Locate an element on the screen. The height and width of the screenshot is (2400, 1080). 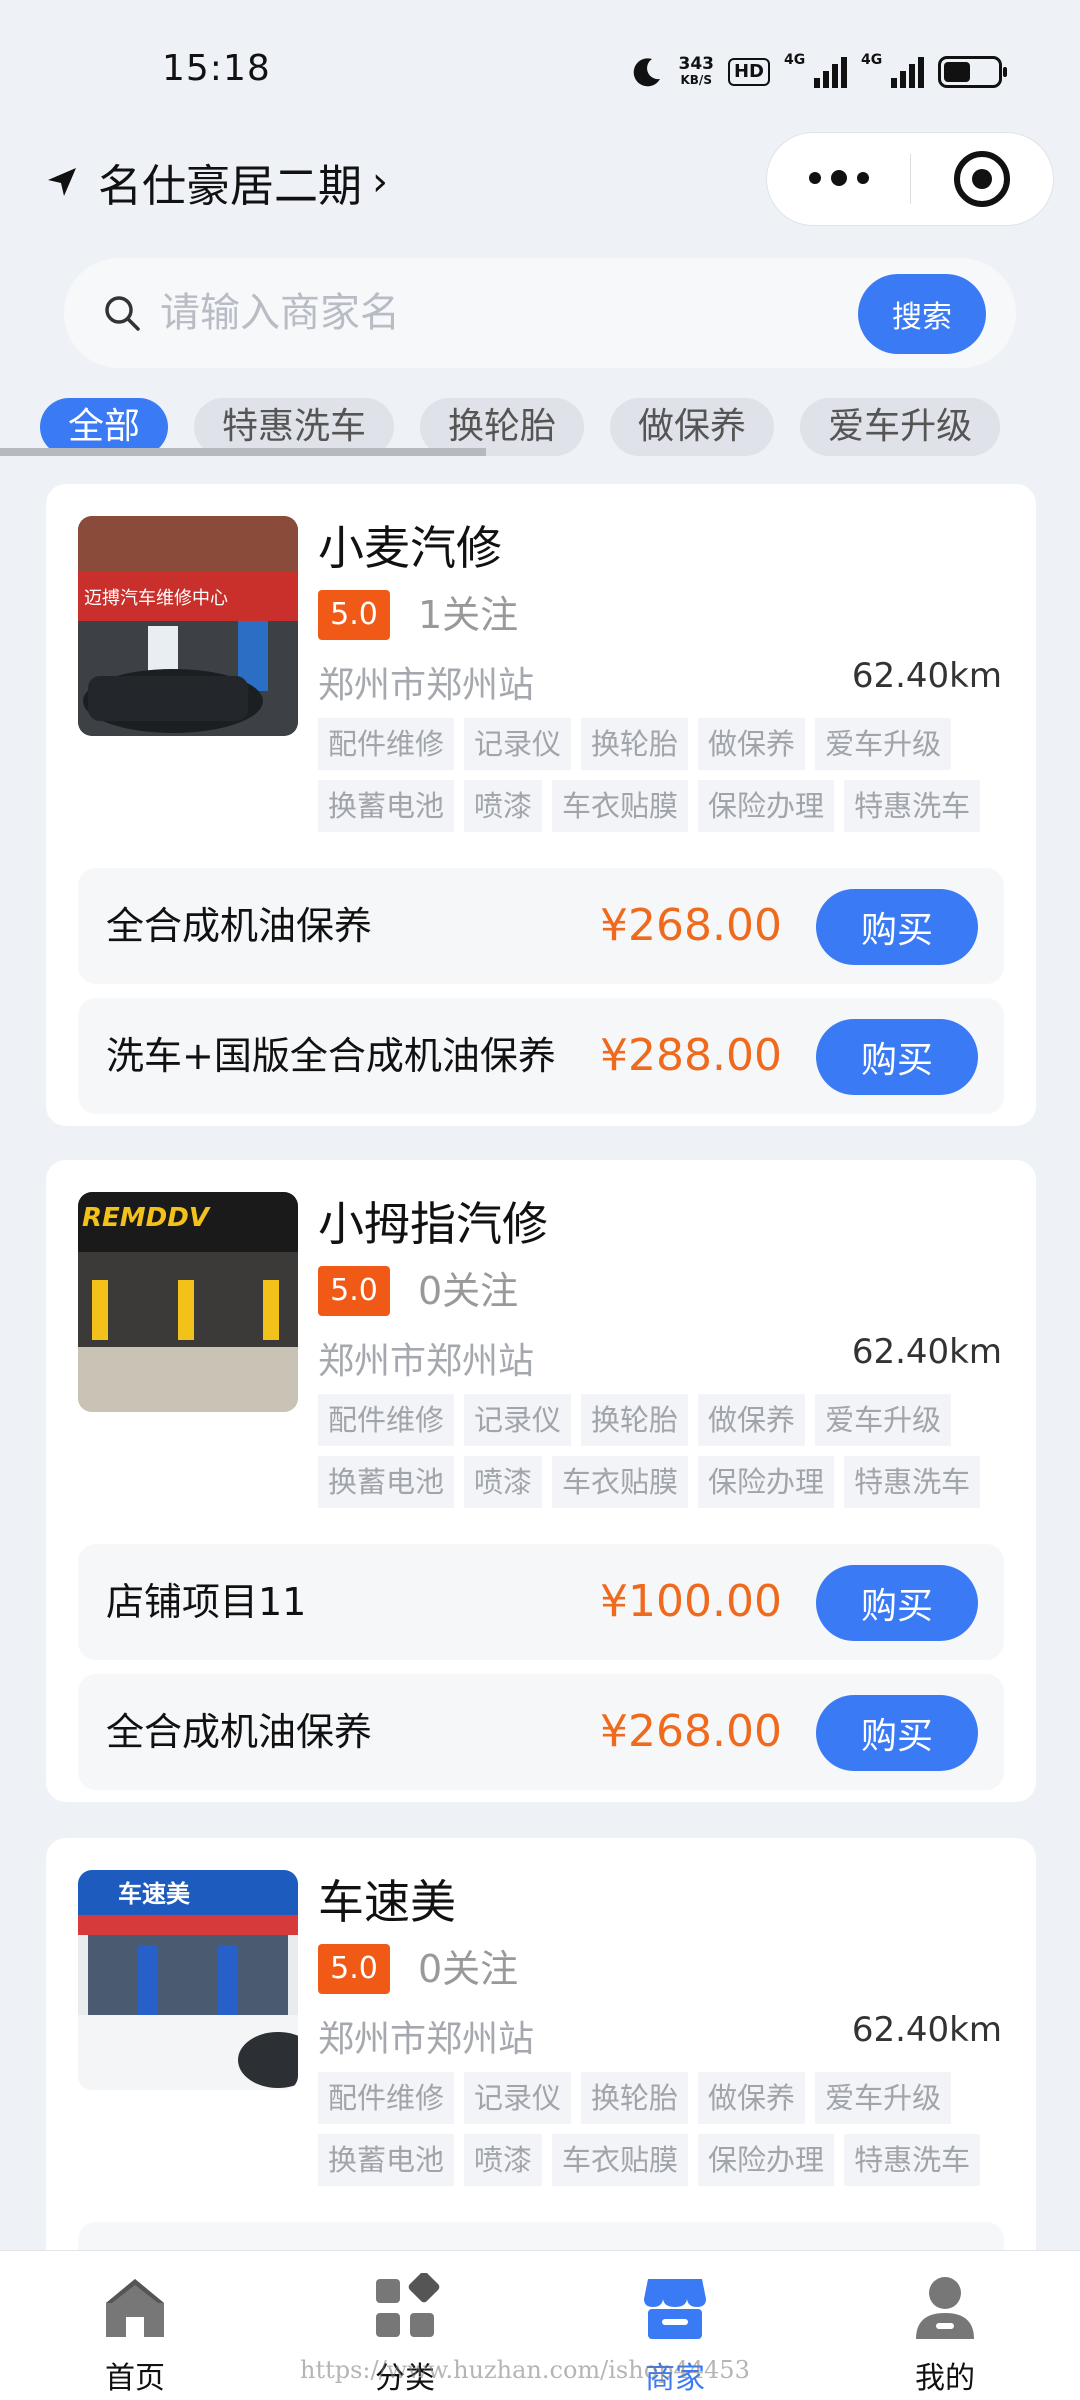
user-icon is located at coordinates (945, 2308).